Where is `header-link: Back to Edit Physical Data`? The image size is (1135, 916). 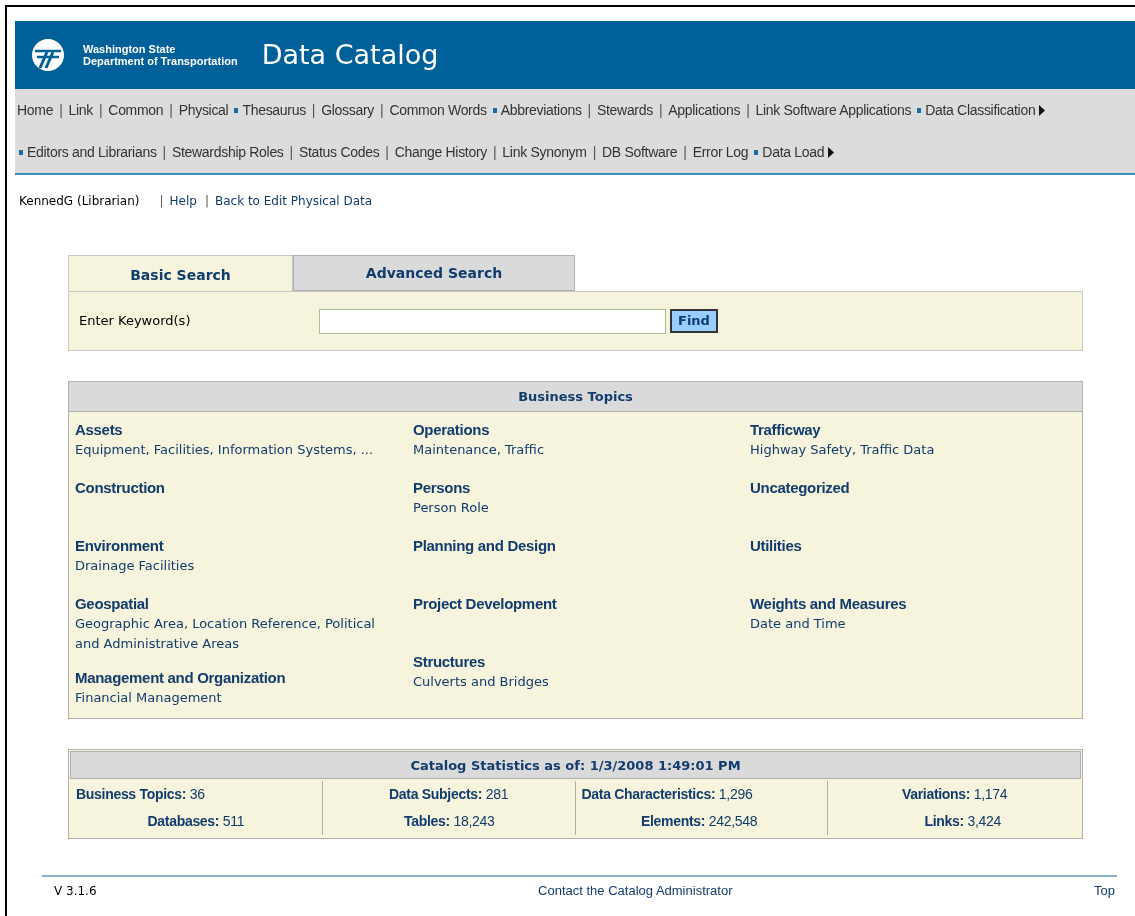
header-link: Back to Edit Physical Data is located at coordinates (293, 201).